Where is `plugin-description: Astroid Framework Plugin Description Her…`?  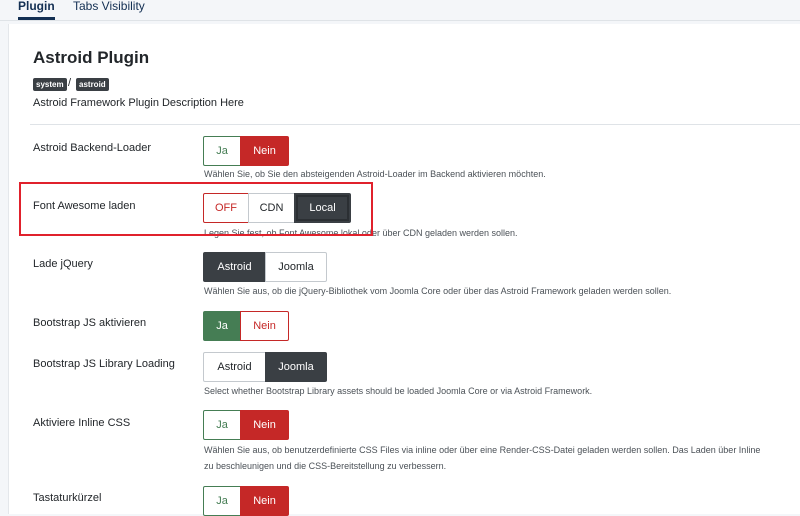
plugin-description: Astroid Framework Plugin Description Her… is located at coordinates (138, 103).